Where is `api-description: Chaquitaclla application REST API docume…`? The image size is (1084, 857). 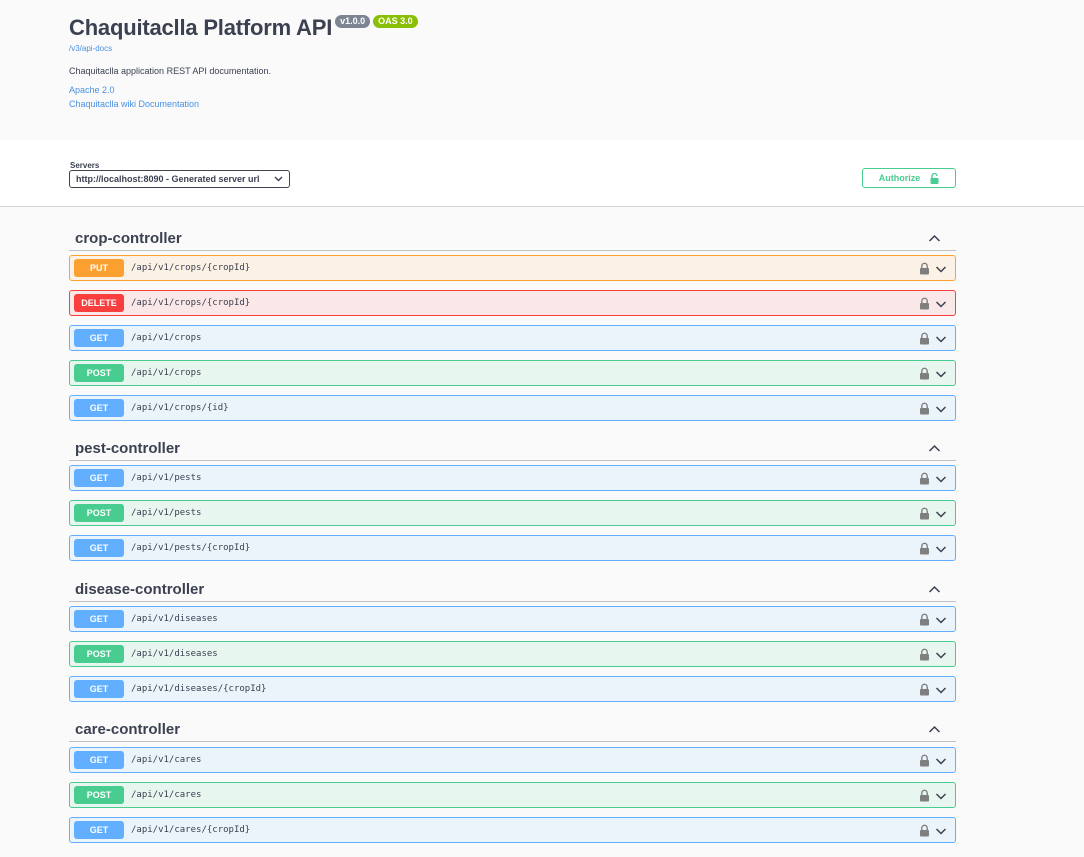
api-description: Chaquitaclla application REST API docume… is located at coordinates (170, 71).